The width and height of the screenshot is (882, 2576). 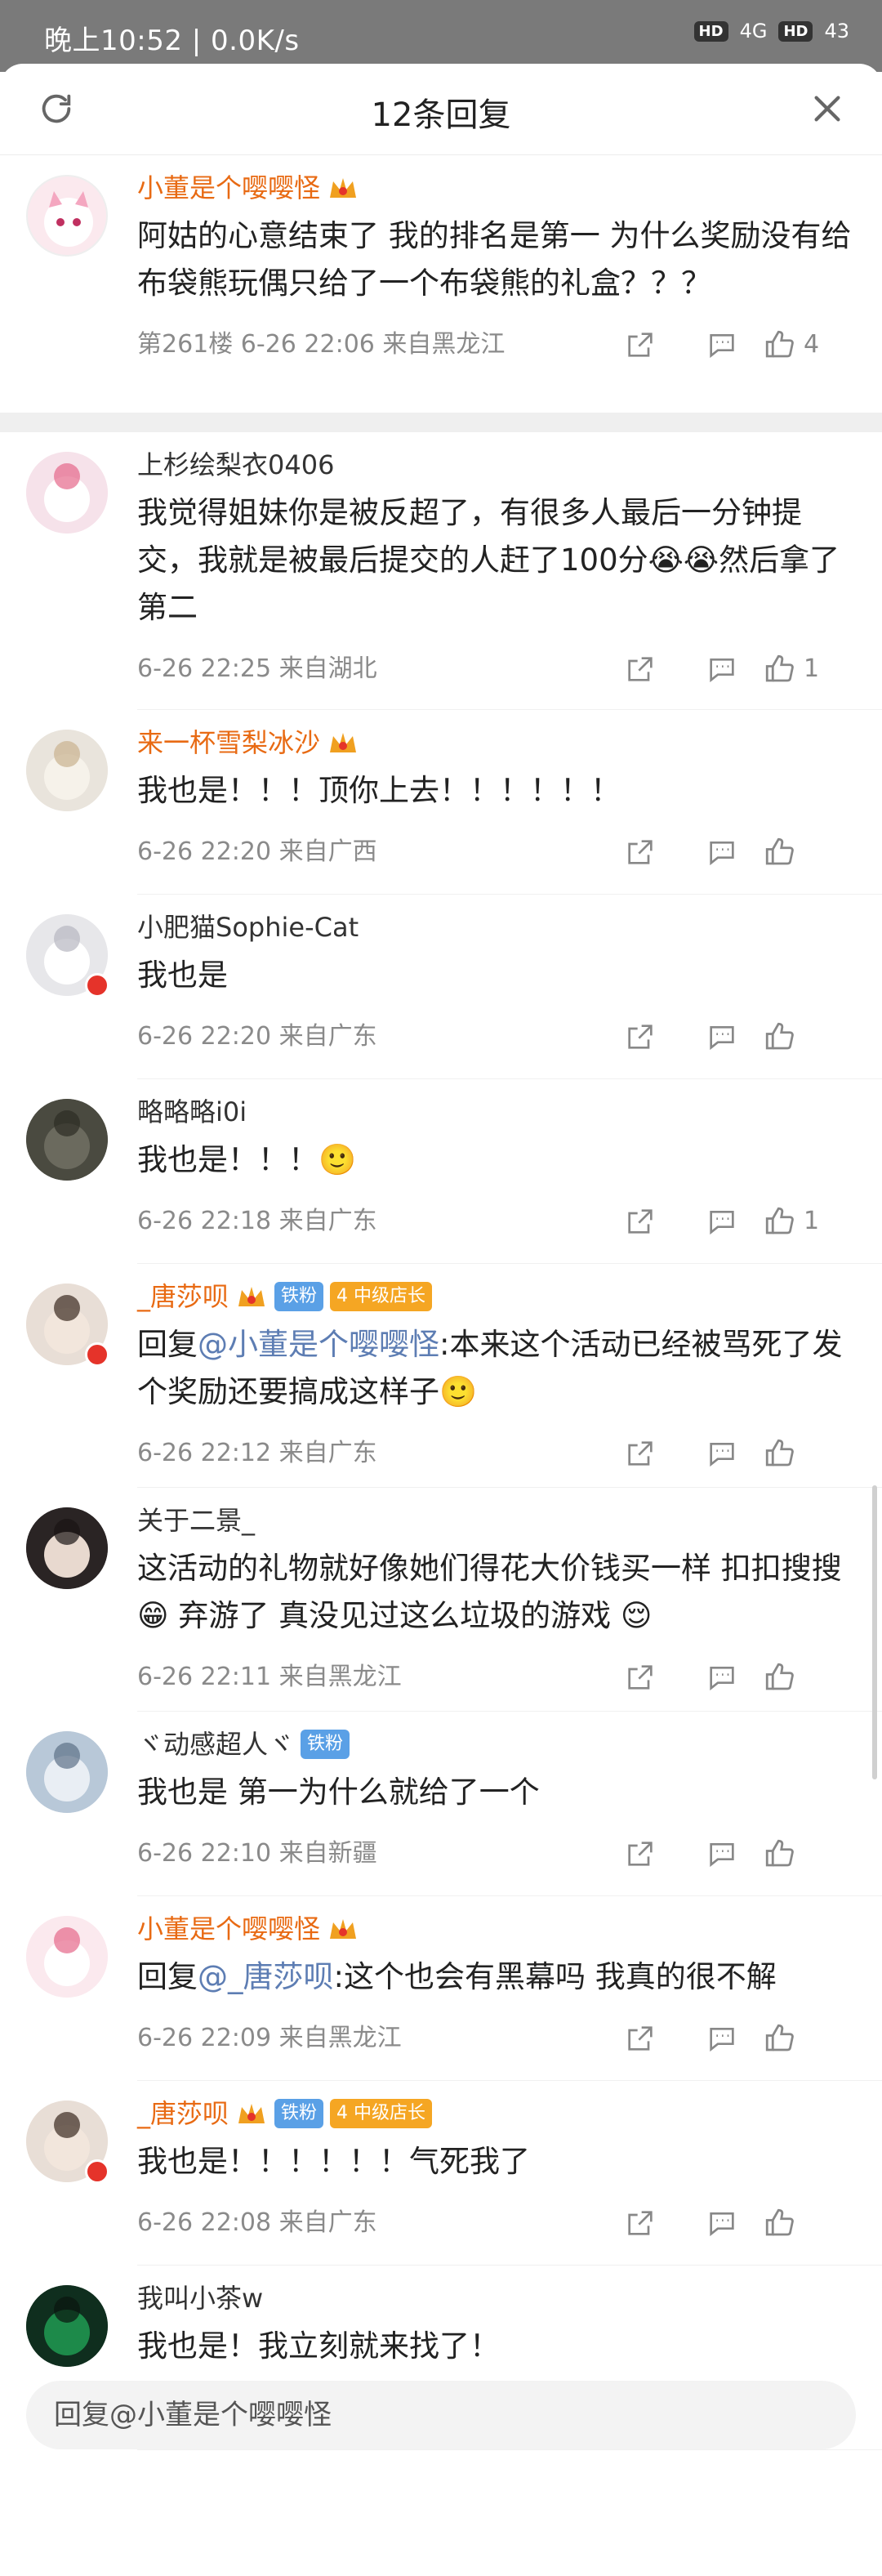 What do you see at coordinates (827, 108) in the screenshot?
I see `close-icon` at bounding box center [827, 108].